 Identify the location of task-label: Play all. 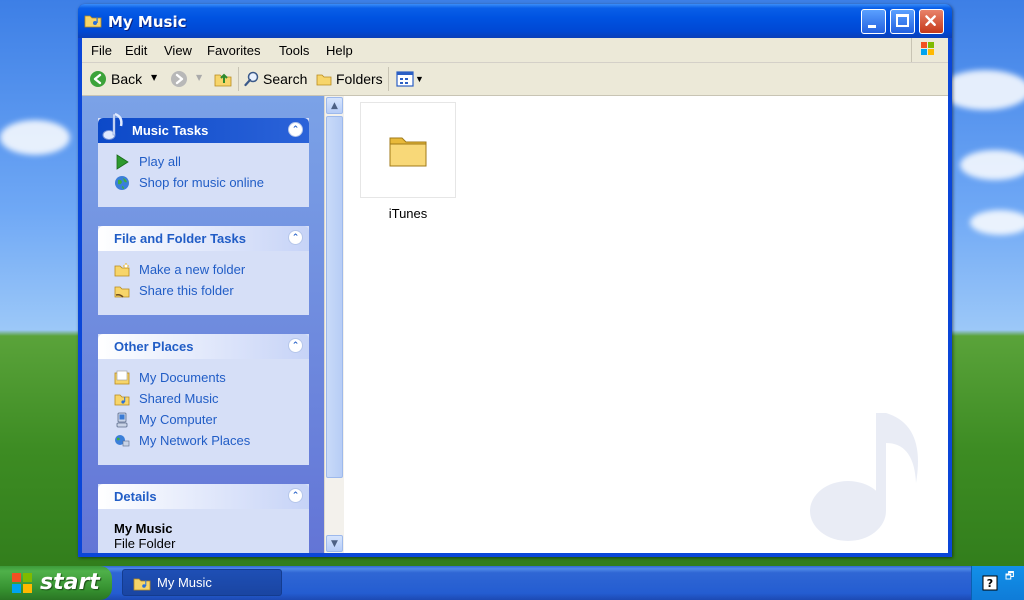
(160, 161).